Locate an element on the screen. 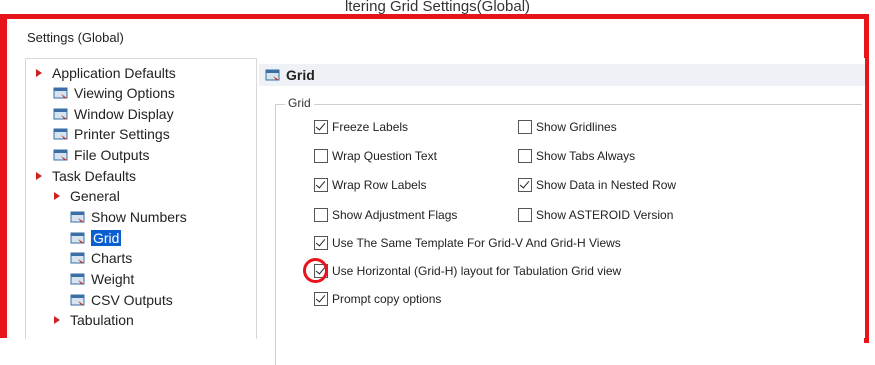 This screenshot has height=365, width=875. tree-item-label: Weight is located at coordinates (113, 279).